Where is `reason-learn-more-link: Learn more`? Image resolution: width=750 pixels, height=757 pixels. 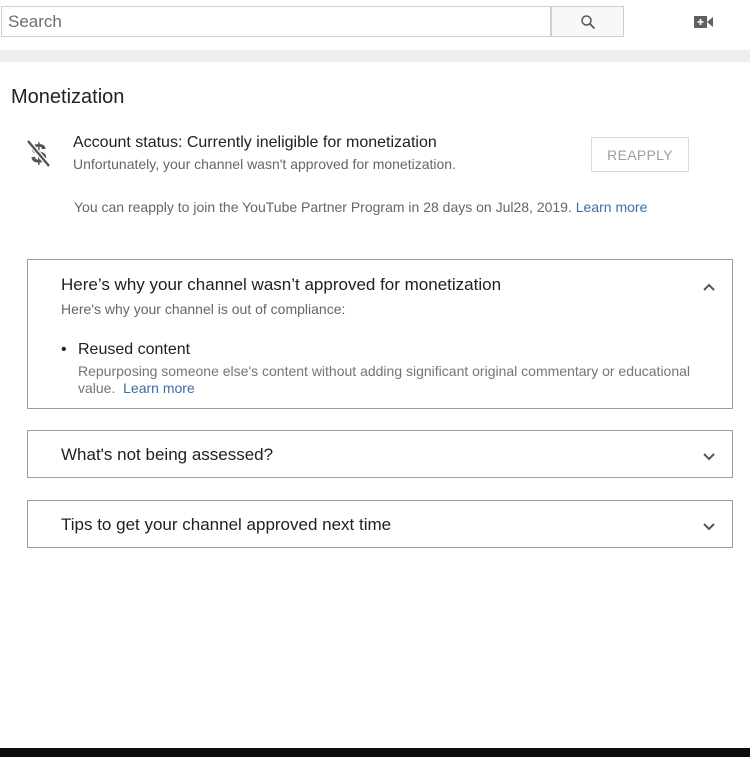 reason-learn-more-link: Learn more is located at coordinates (159, 388).